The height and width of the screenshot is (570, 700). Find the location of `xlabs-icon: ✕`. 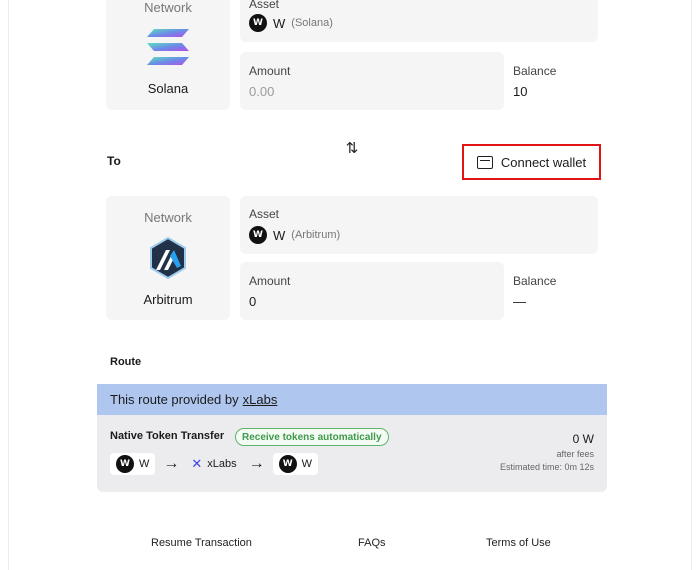

xlabs-icon: ✕ is located at coordinates (197, 463).